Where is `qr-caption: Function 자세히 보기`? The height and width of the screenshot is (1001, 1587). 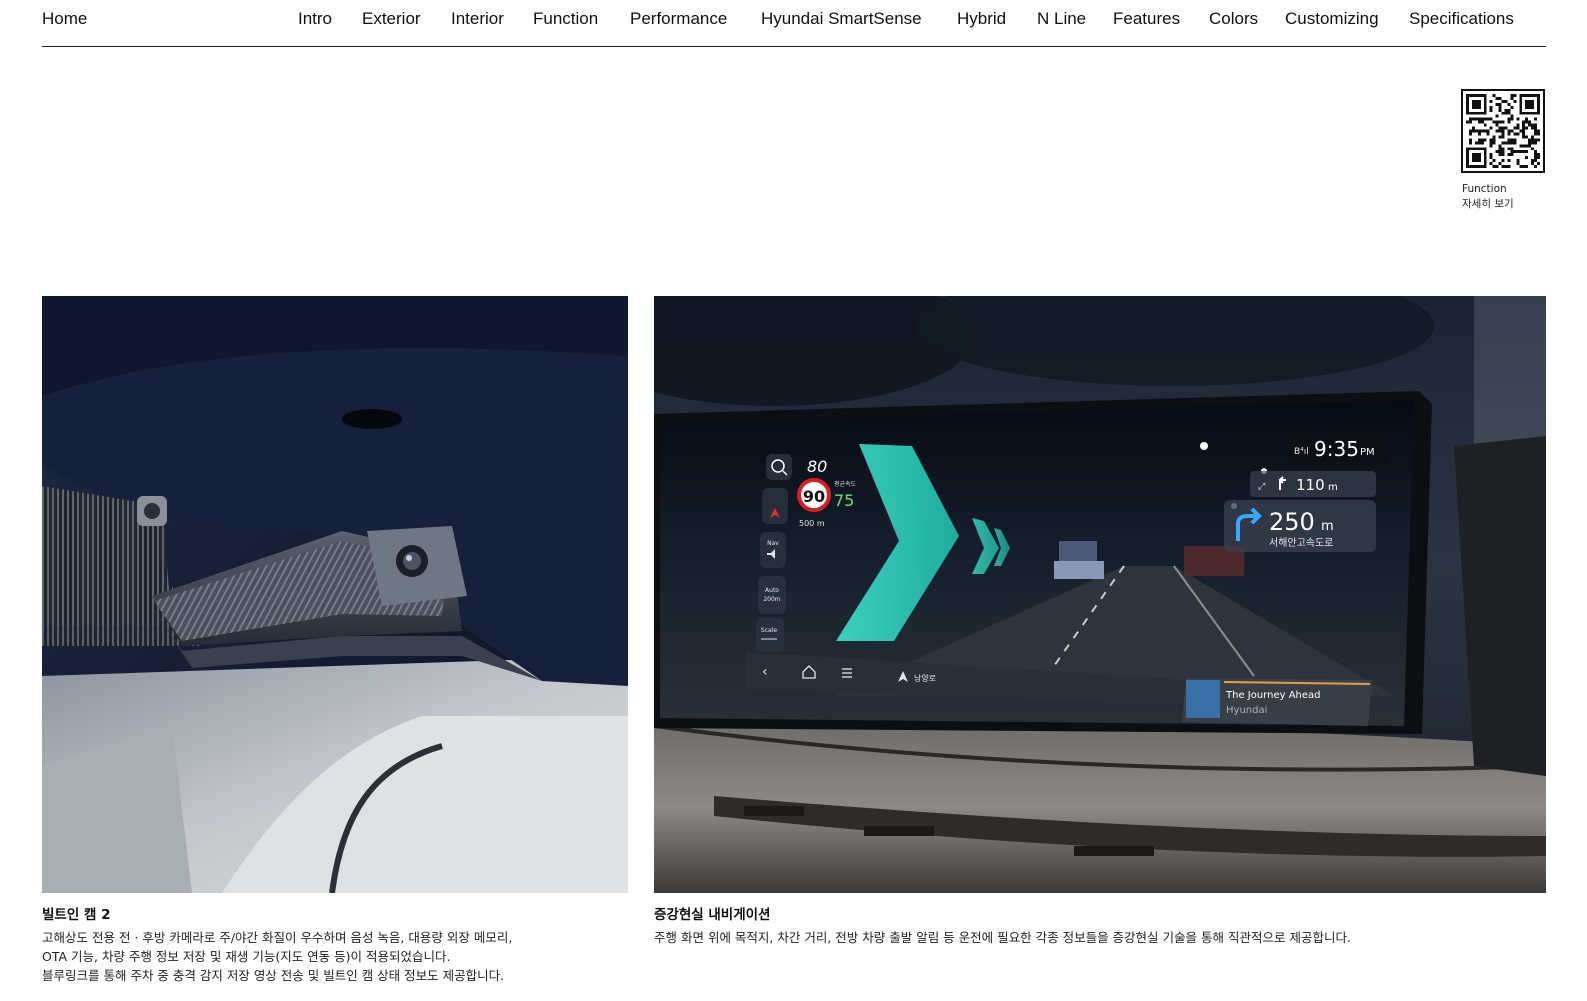 qr-caption: Function 자세히 보기 is located at coordinates (1488, 197).